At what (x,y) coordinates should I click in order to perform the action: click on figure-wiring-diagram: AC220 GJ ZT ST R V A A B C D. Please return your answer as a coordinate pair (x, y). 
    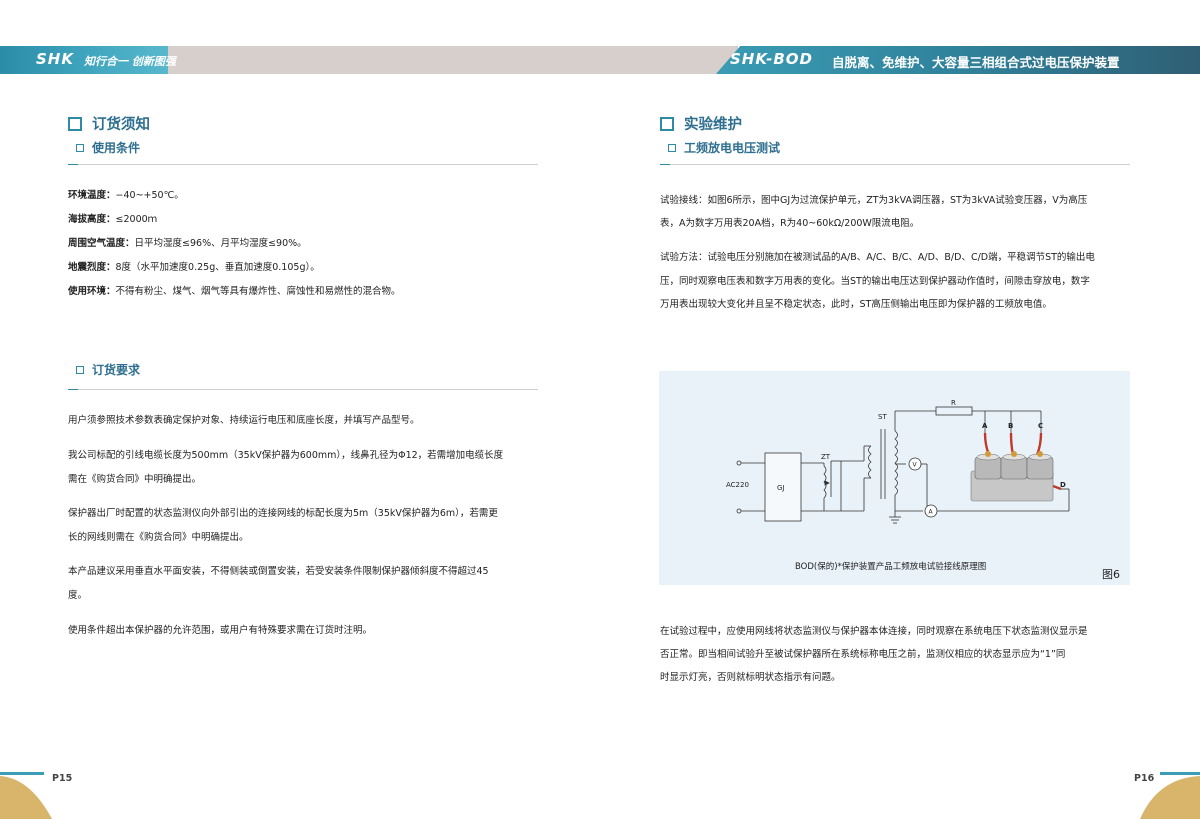
    Looking at the image, I should click on (894, 478).